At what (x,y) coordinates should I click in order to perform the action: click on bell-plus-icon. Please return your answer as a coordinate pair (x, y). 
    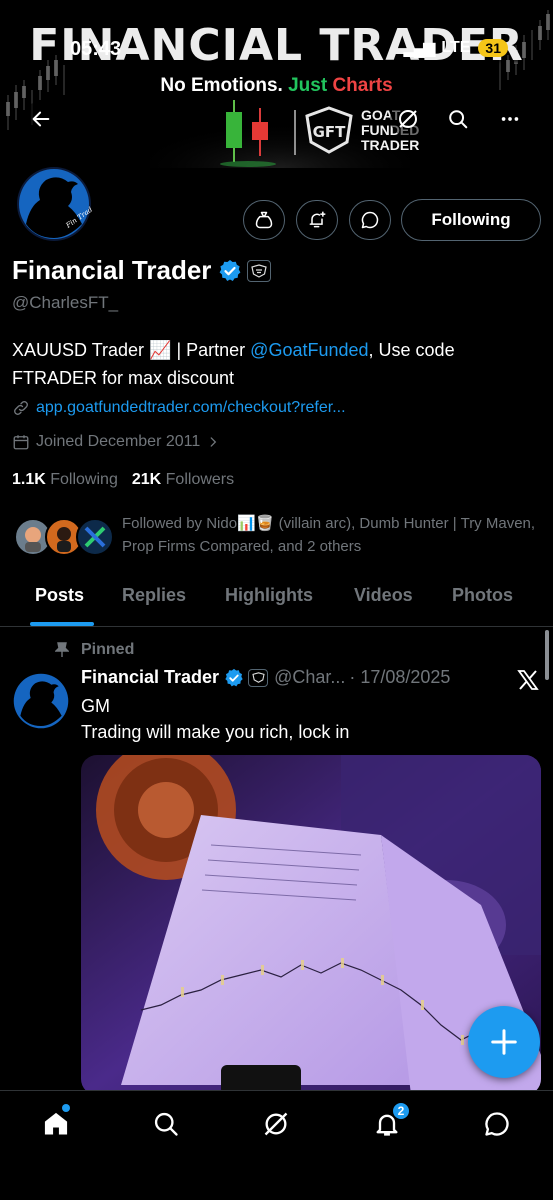
    Looking at the image, I should click on (317, 219).